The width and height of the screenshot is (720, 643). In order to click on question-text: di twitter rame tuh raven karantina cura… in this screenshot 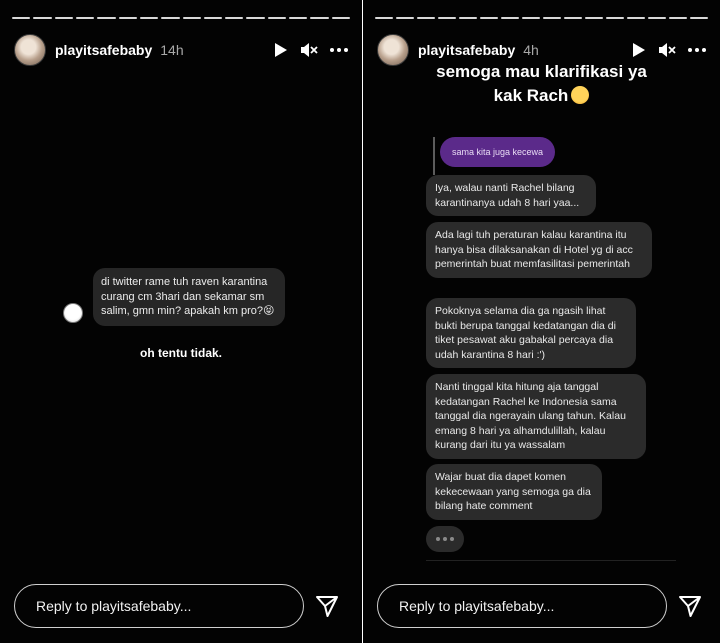, I will do `click(184, 296)`.